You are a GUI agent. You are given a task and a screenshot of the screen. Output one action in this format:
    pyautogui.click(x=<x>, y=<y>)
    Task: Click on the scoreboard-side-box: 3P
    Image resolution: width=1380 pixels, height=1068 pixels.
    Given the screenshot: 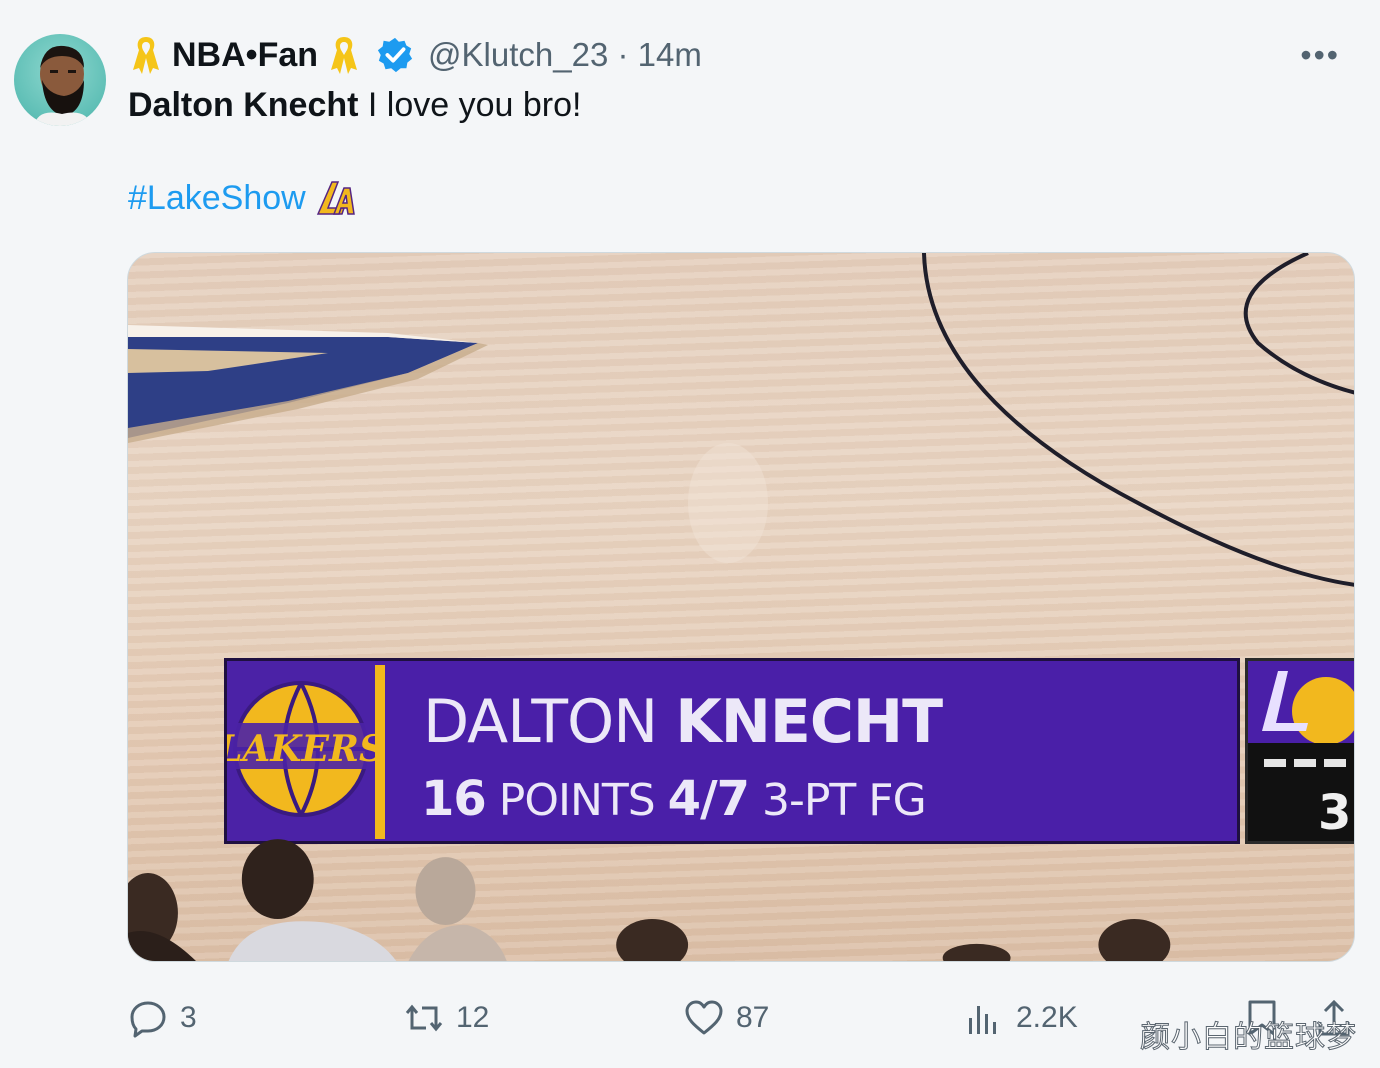 What is the action you would take?
    pyautogui.click(x=1299, y=751)
    